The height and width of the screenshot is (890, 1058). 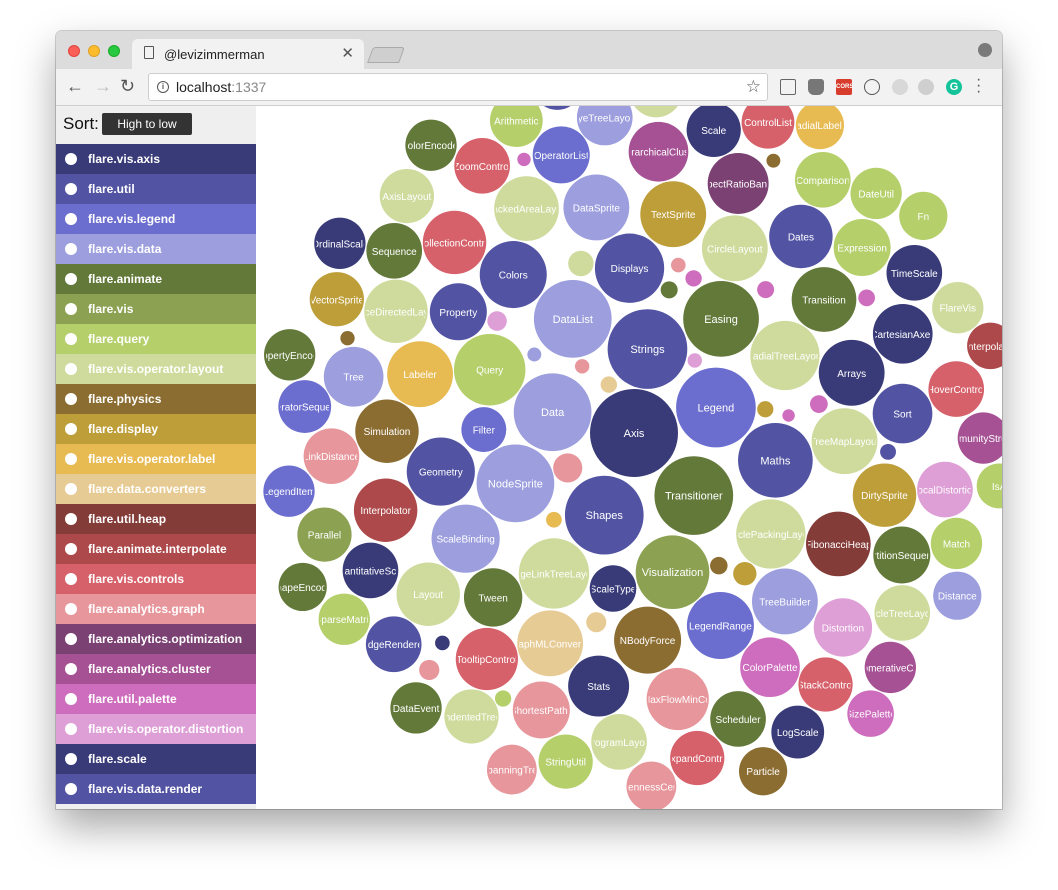 What do you see at coordinates (156, 279) in the screenshot?
I see `legend-item: flare.animate` at bounding box center [156, 279].